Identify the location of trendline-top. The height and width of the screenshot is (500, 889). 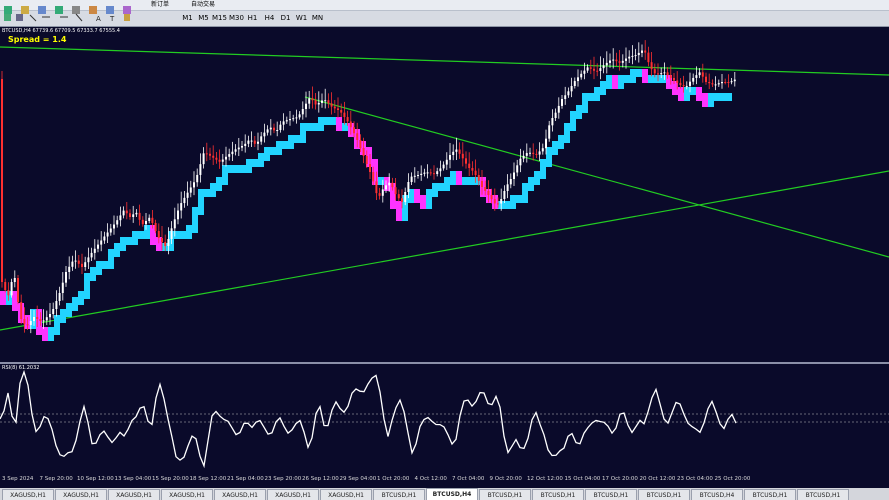
(444, 61).